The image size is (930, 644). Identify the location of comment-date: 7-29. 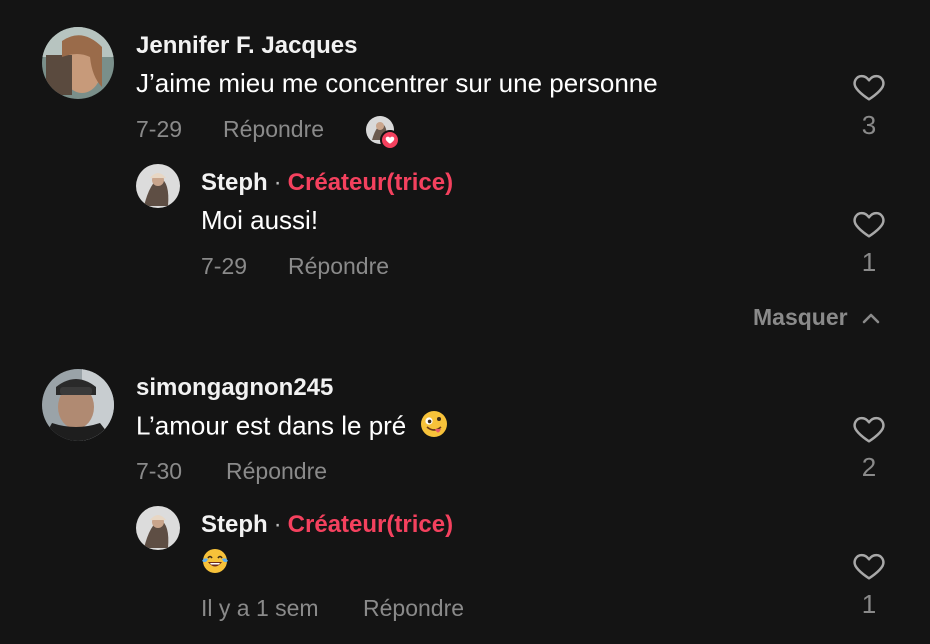
(159, 129).